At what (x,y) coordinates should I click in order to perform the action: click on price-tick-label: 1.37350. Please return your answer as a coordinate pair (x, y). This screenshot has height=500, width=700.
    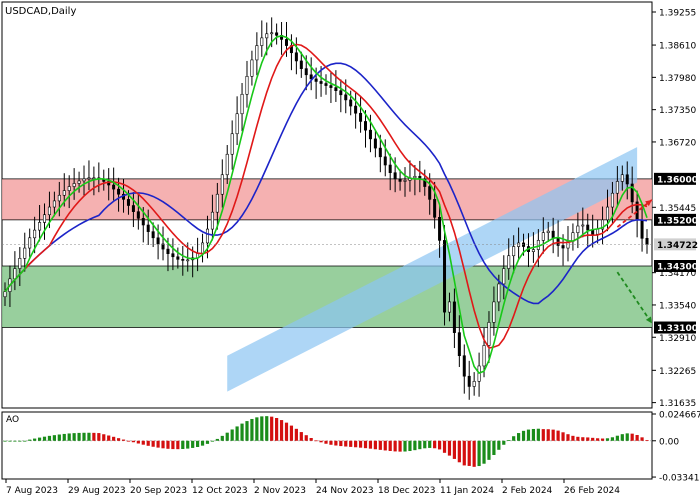
    Looking at the image, I should click on (677, 111).